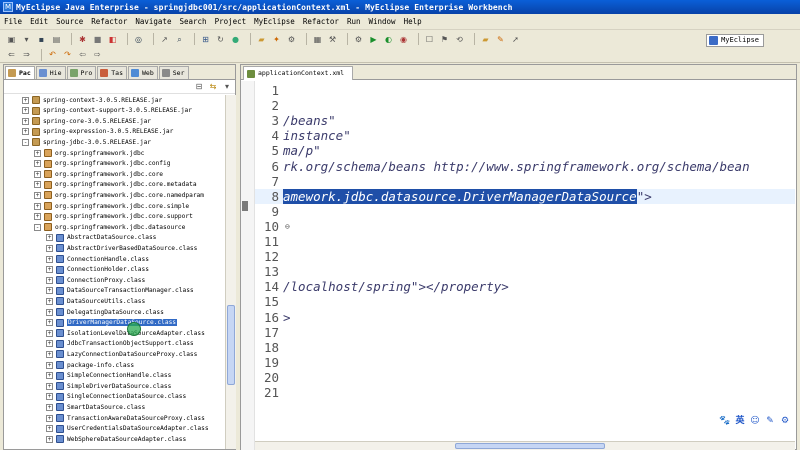 This screenshot has width=800, height=450. I want to click on menu-search: Search, so click(192, 21).